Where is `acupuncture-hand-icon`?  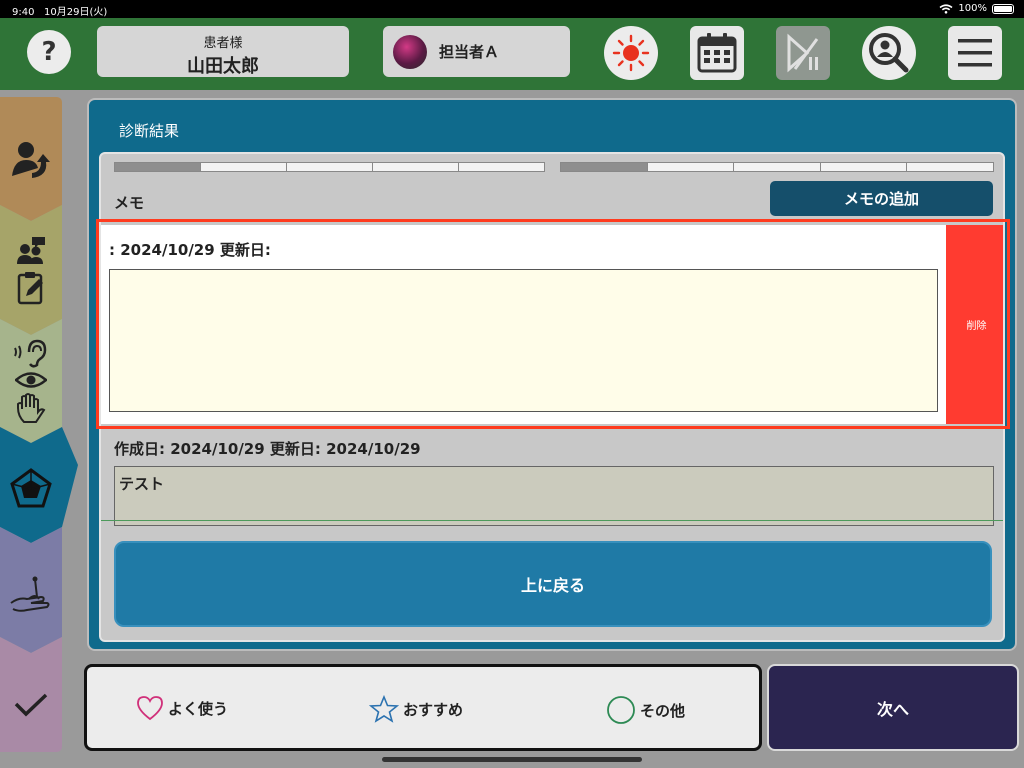
acupuncture-hand-icon is located at coordinates (30, 594).